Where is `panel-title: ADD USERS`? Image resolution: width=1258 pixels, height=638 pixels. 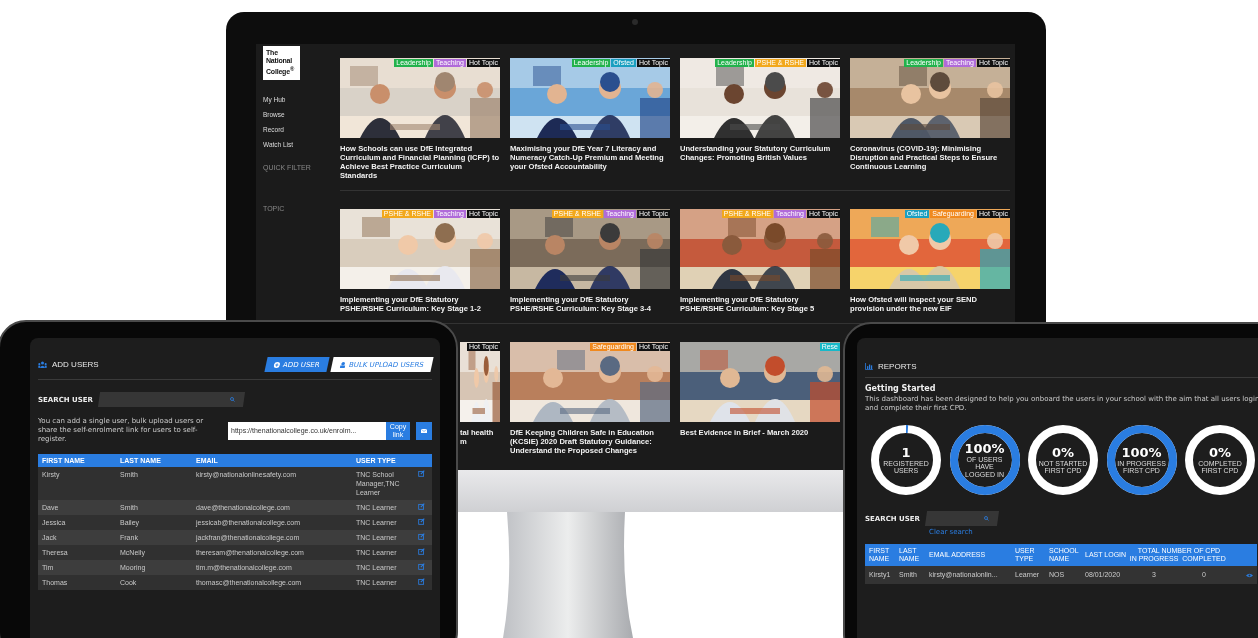
panel-title: ADD USERS is located at coordinates (75, 364).